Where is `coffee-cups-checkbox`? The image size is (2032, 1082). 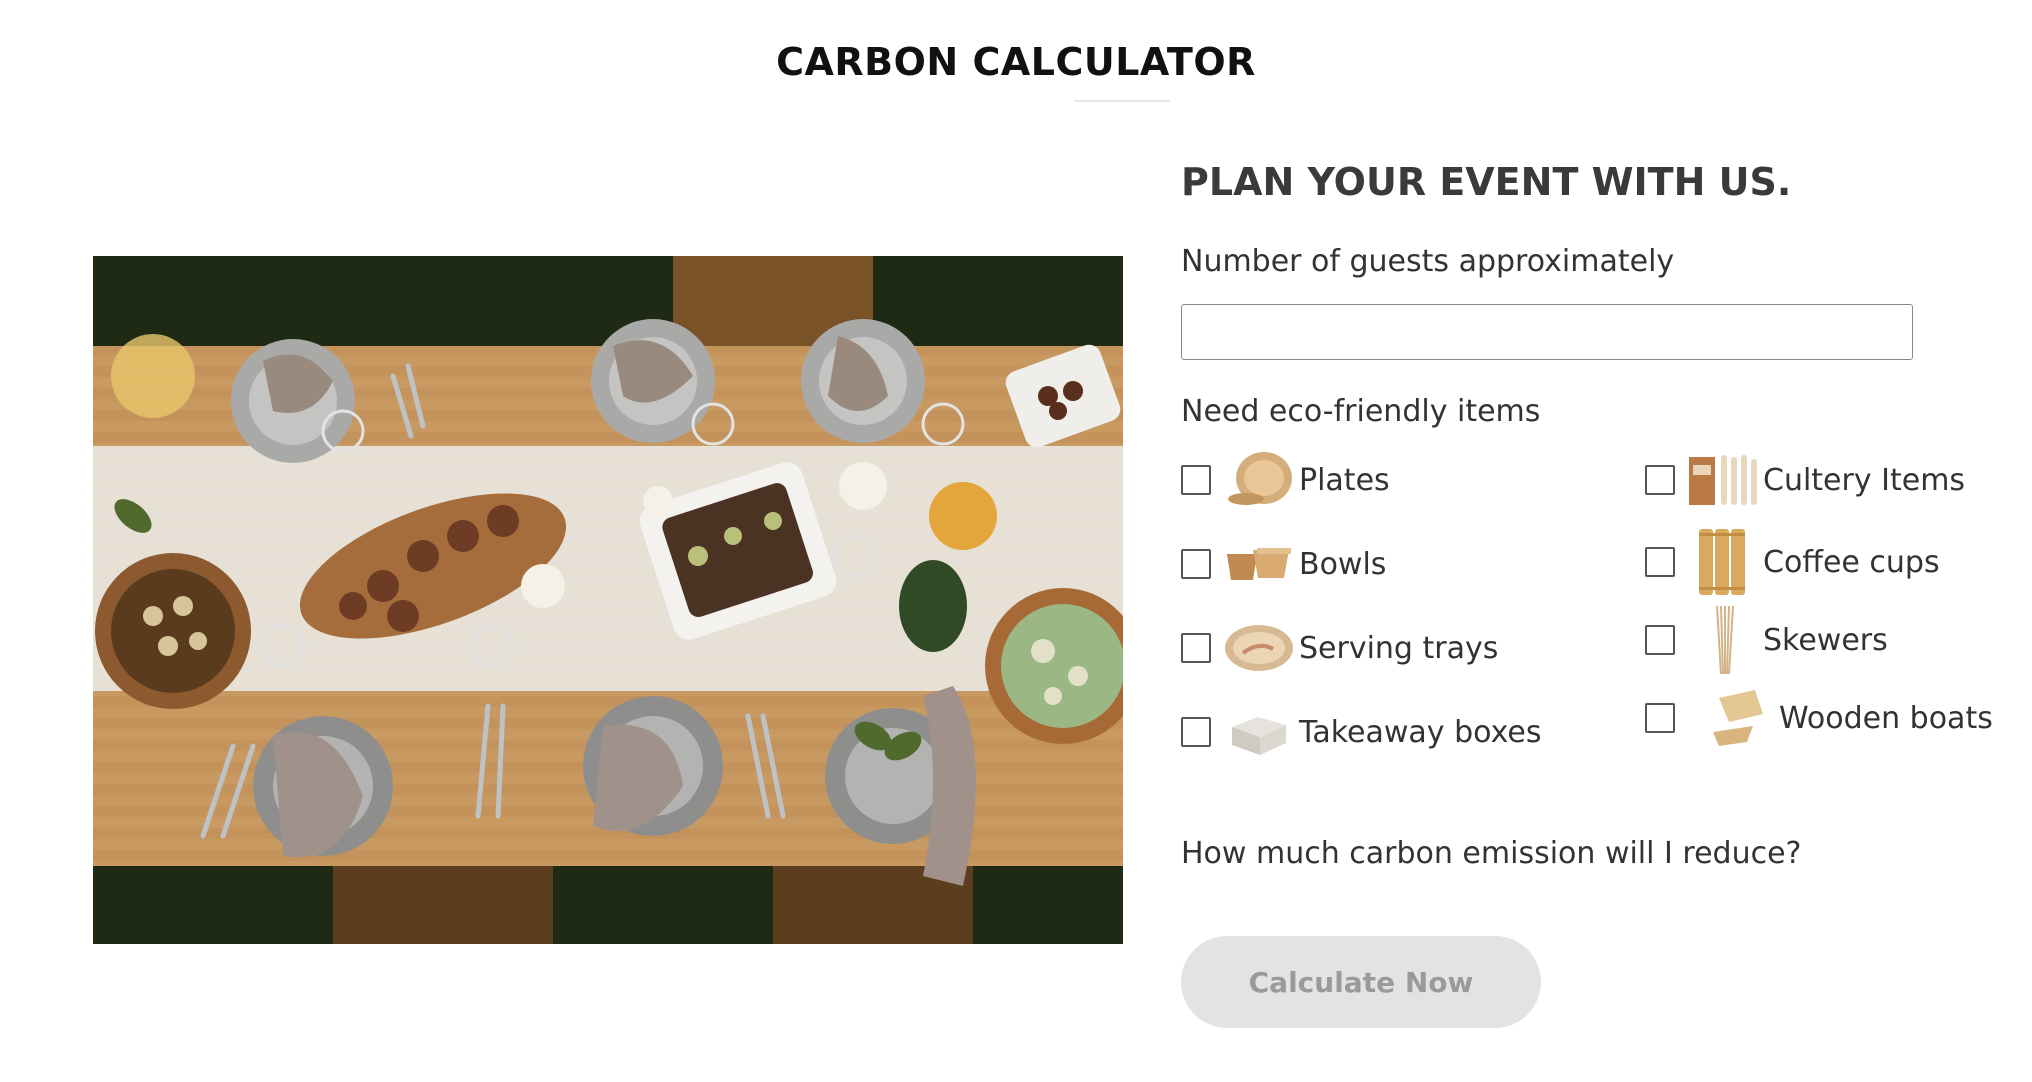
coffee-cups-checkbox is located at coordinates (1660, 562).